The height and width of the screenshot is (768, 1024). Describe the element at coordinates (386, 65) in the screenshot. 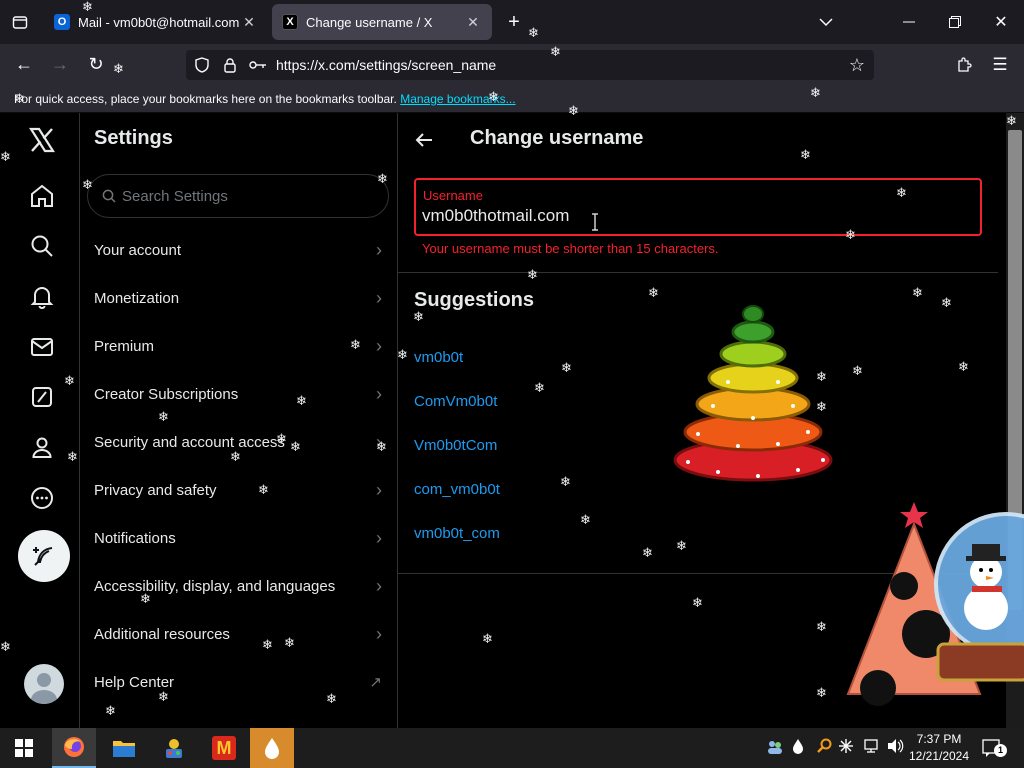

I see `url-text: https://x.com/settings/screen_name` at that location.